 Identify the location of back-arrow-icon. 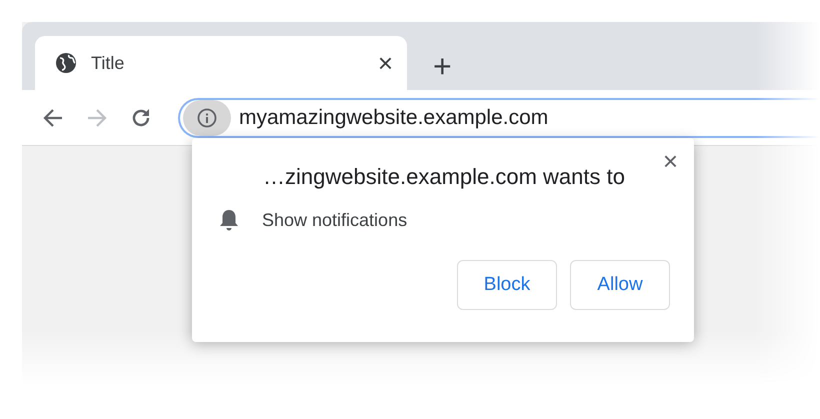
(53, 117).